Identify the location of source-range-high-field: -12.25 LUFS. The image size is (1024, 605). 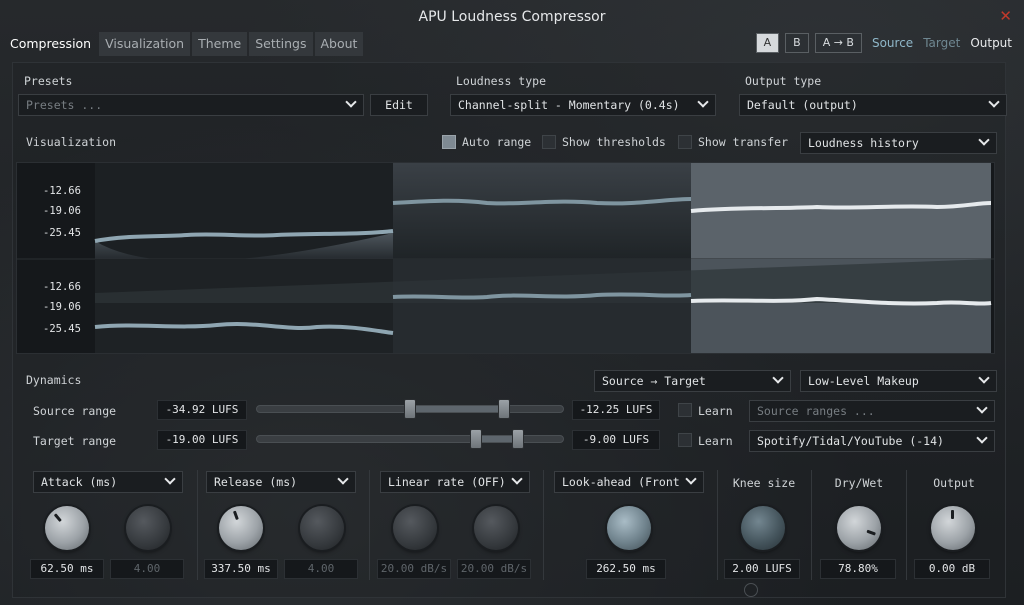
(616, 410).